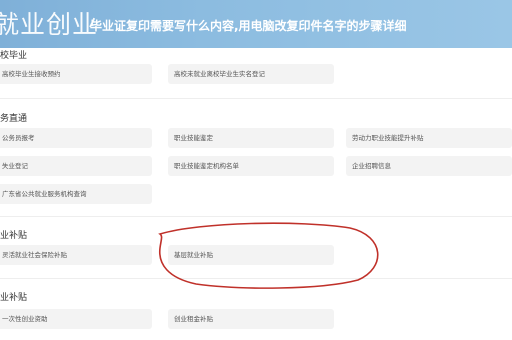  Describe the element at coordinates (14, 236) in the screenshot. I see `section-title-employment-subsidy: 业补贴` at that location.